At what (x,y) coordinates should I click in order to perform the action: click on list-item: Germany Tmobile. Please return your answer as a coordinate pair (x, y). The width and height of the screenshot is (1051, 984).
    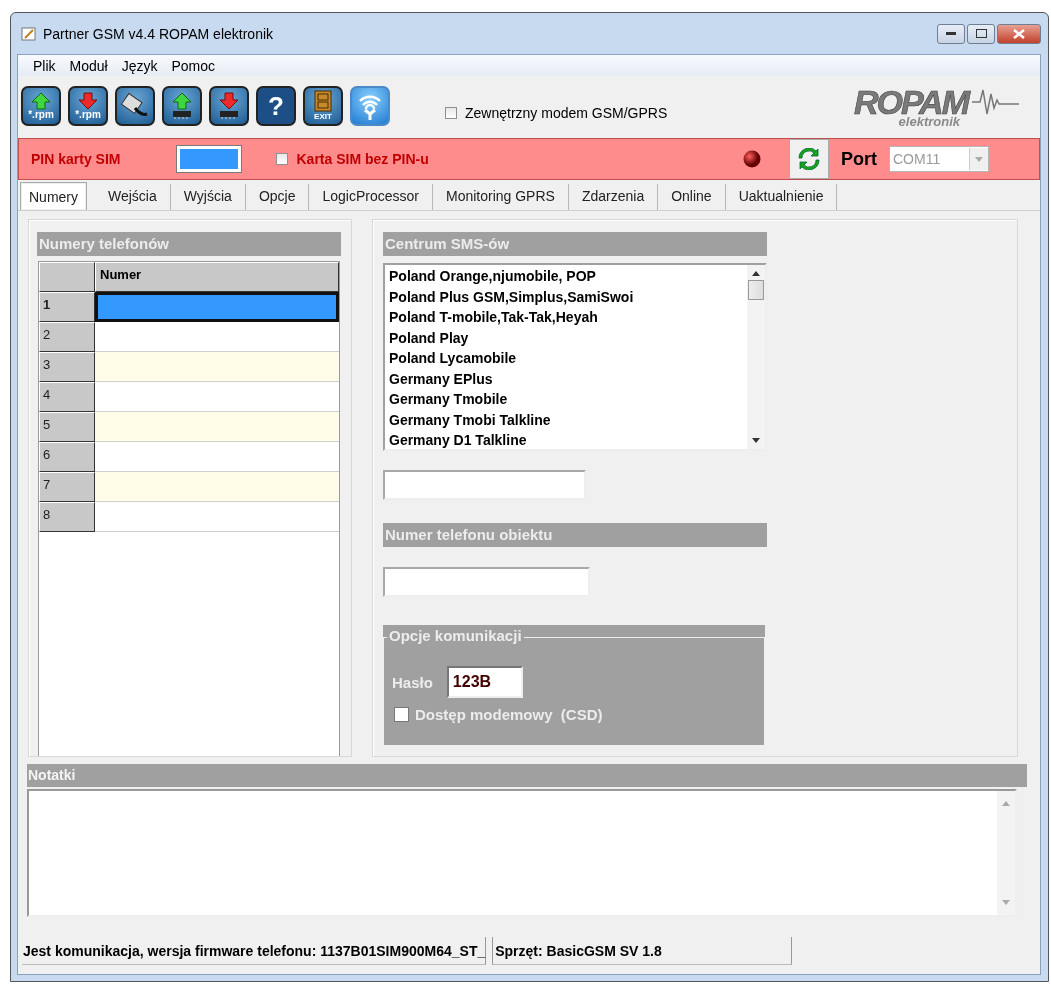
    Looking at the image, I should click on (568, 399).